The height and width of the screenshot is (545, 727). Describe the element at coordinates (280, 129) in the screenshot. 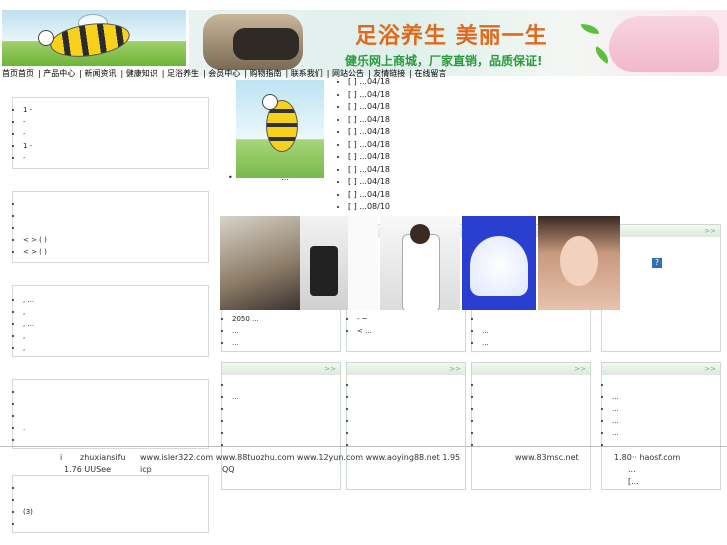

I see `feature-bee-image` at that location.